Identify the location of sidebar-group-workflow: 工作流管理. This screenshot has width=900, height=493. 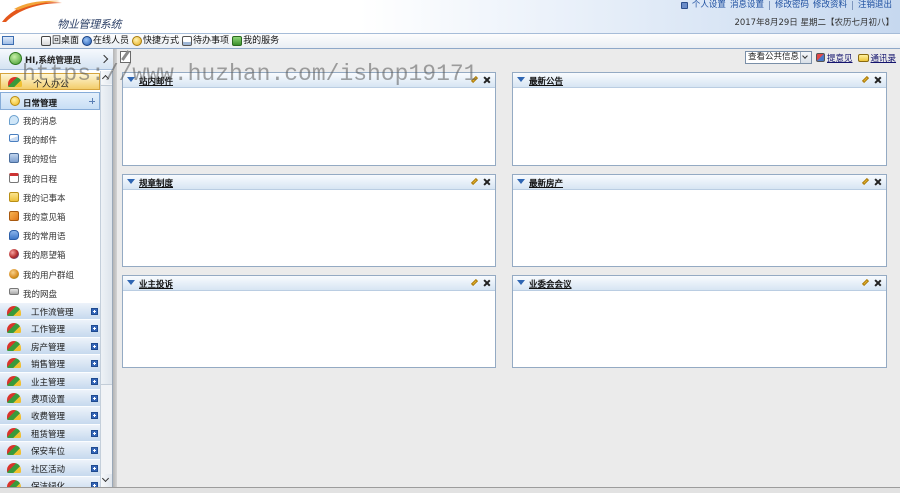
(50, 312).